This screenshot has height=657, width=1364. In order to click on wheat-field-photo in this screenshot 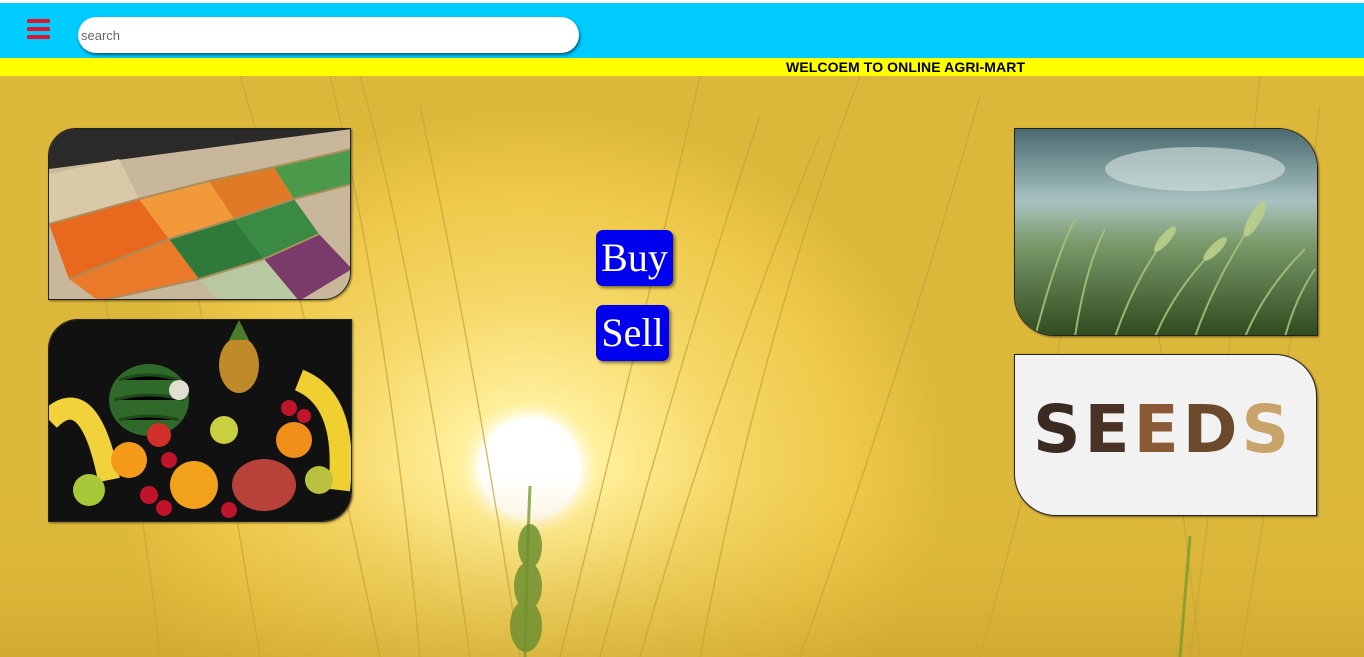, I will do `click(1166, 232)`.